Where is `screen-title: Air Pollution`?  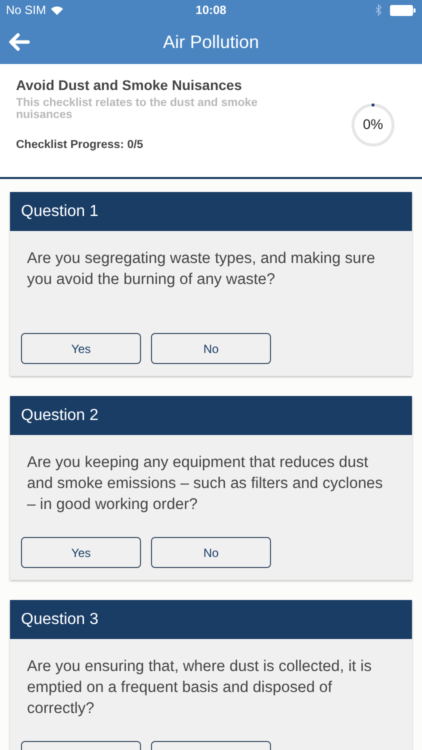 screen-title: Air Pollution is located at coordinates (211, 42).